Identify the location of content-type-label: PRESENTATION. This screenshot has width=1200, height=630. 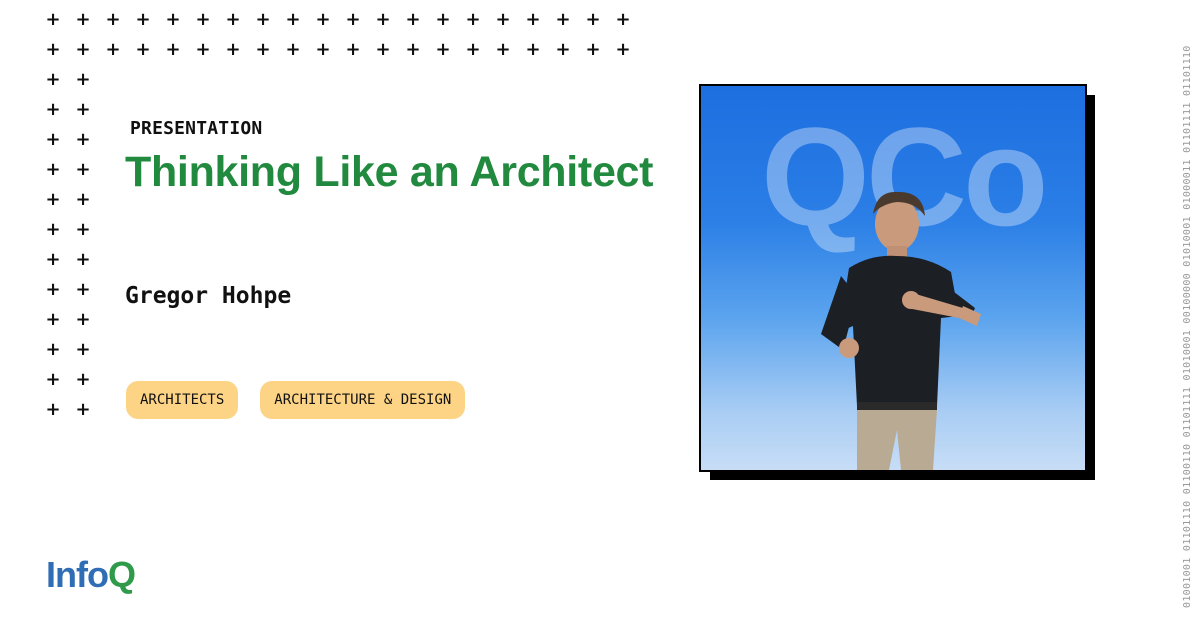
(196, 128).